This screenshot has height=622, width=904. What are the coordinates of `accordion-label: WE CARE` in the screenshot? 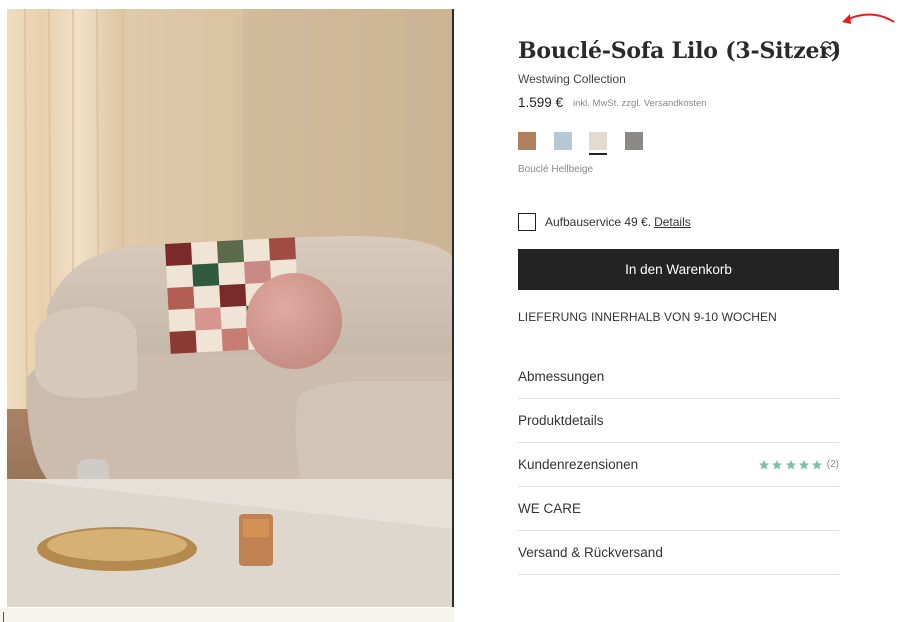 It's located at (550, 508).